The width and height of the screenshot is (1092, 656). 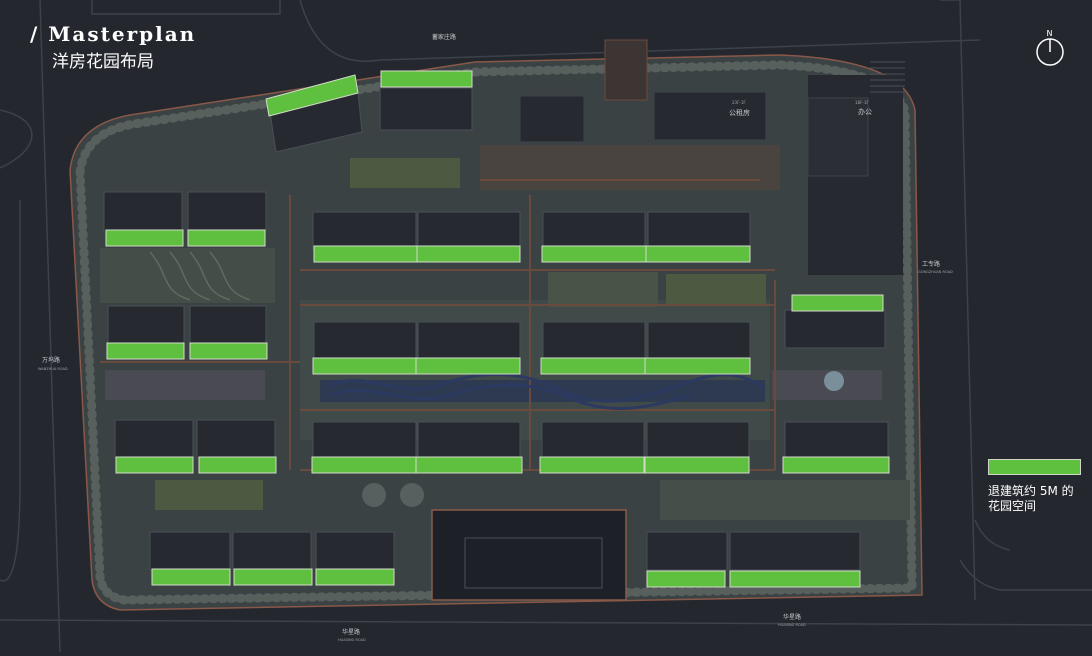 I want to click on public-housing-label: 公租房, so click(x=739, y=112).